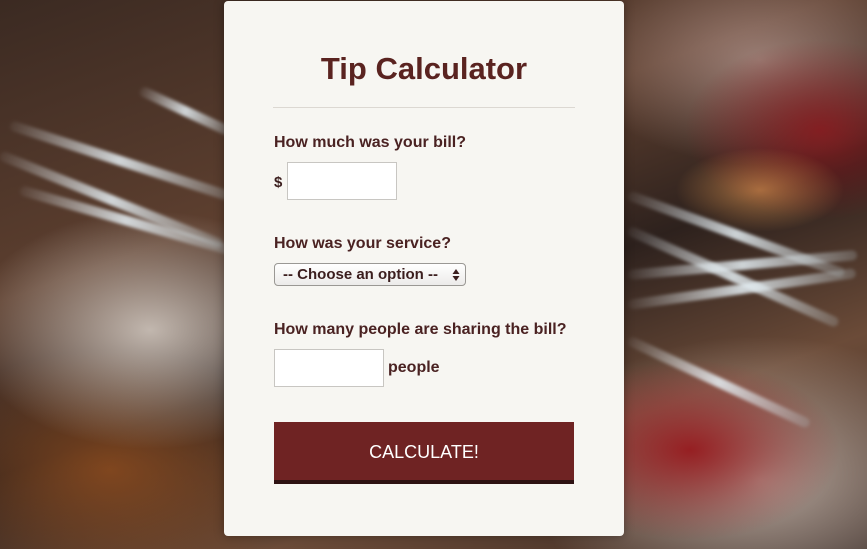 This screenshot has width=867, height=549. Describe the element at coordinates (420, 329) in the screenshot. I see `people-label: How many people are sharing the bill?` at that location.